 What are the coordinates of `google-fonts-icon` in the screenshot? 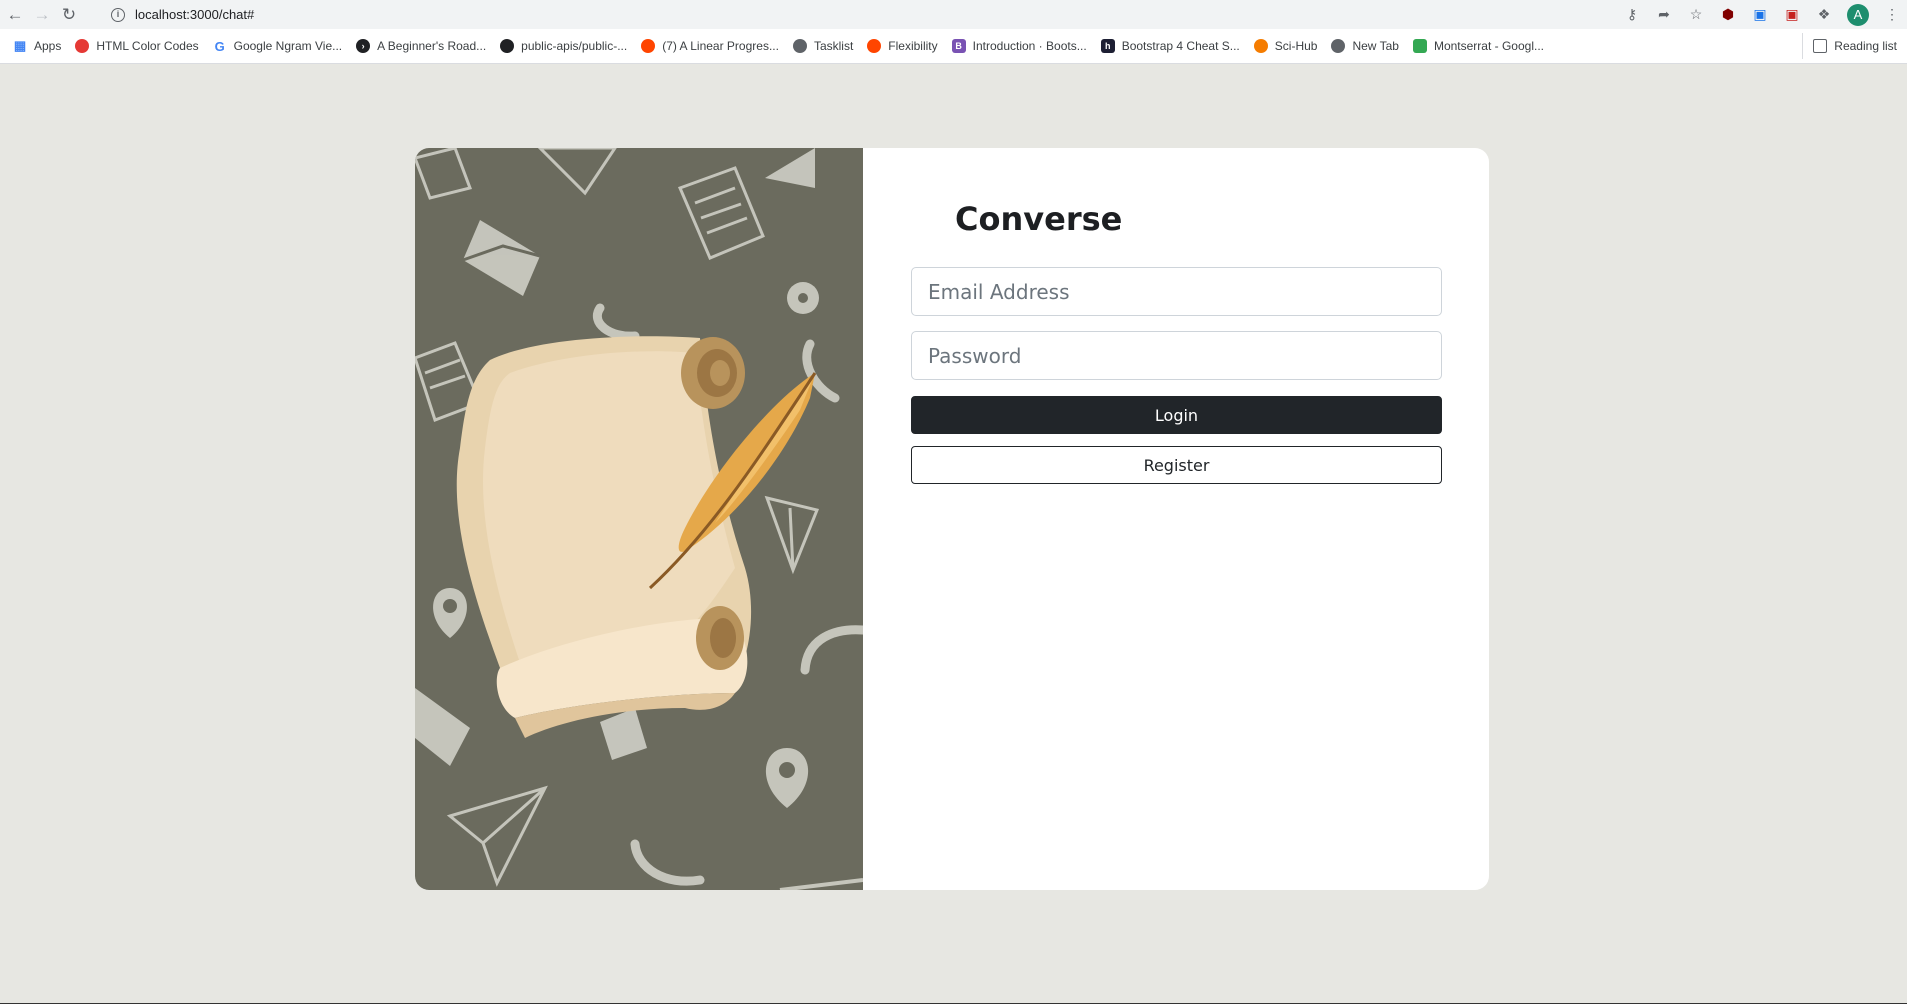 It's located at (1419, 46).